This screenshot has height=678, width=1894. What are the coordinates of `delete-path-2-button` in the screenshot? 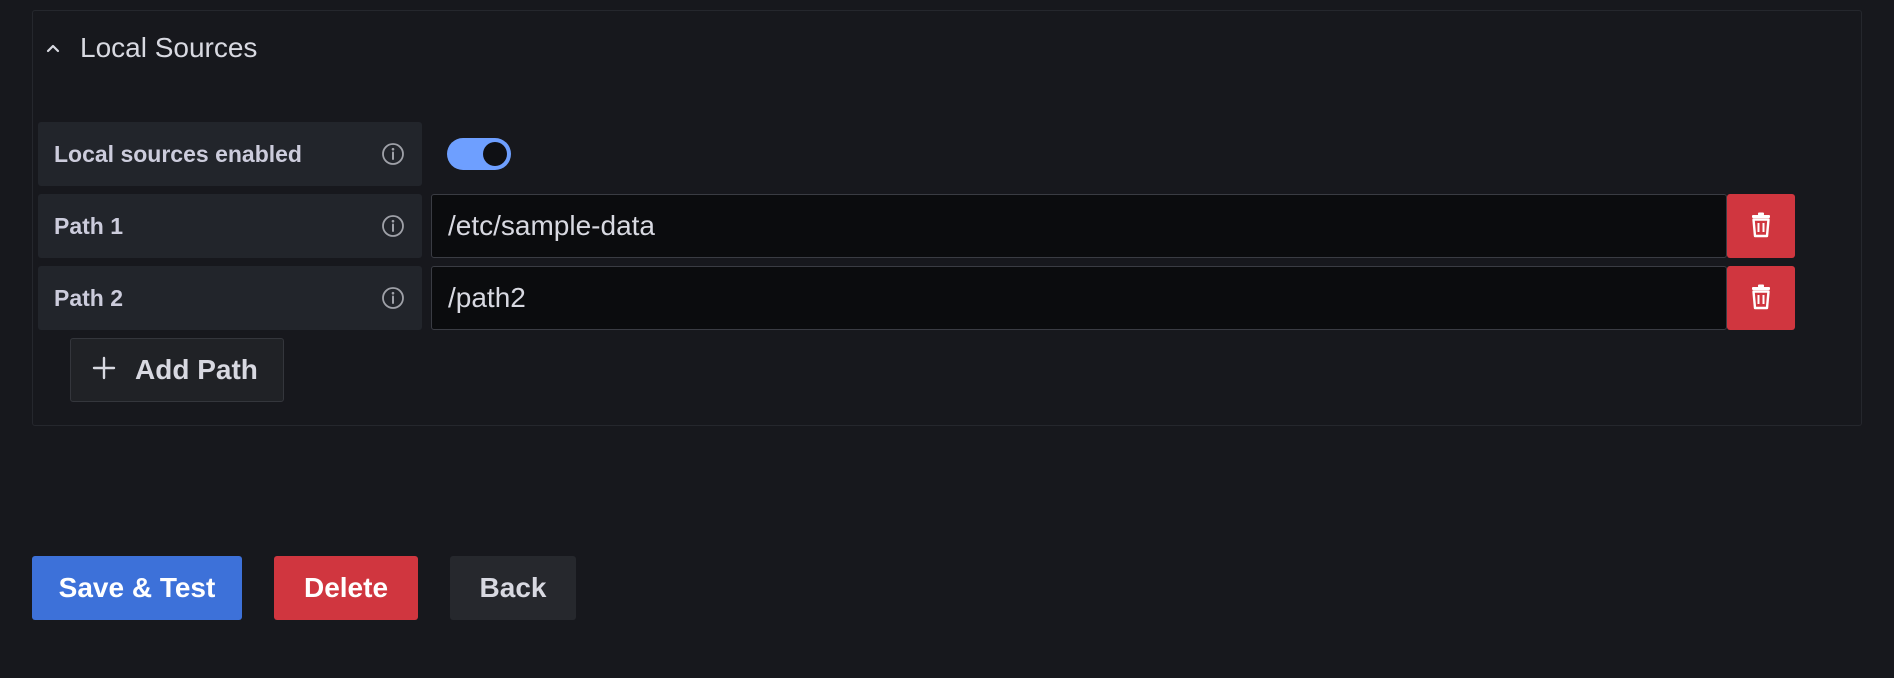 It's located at (1761, 298).